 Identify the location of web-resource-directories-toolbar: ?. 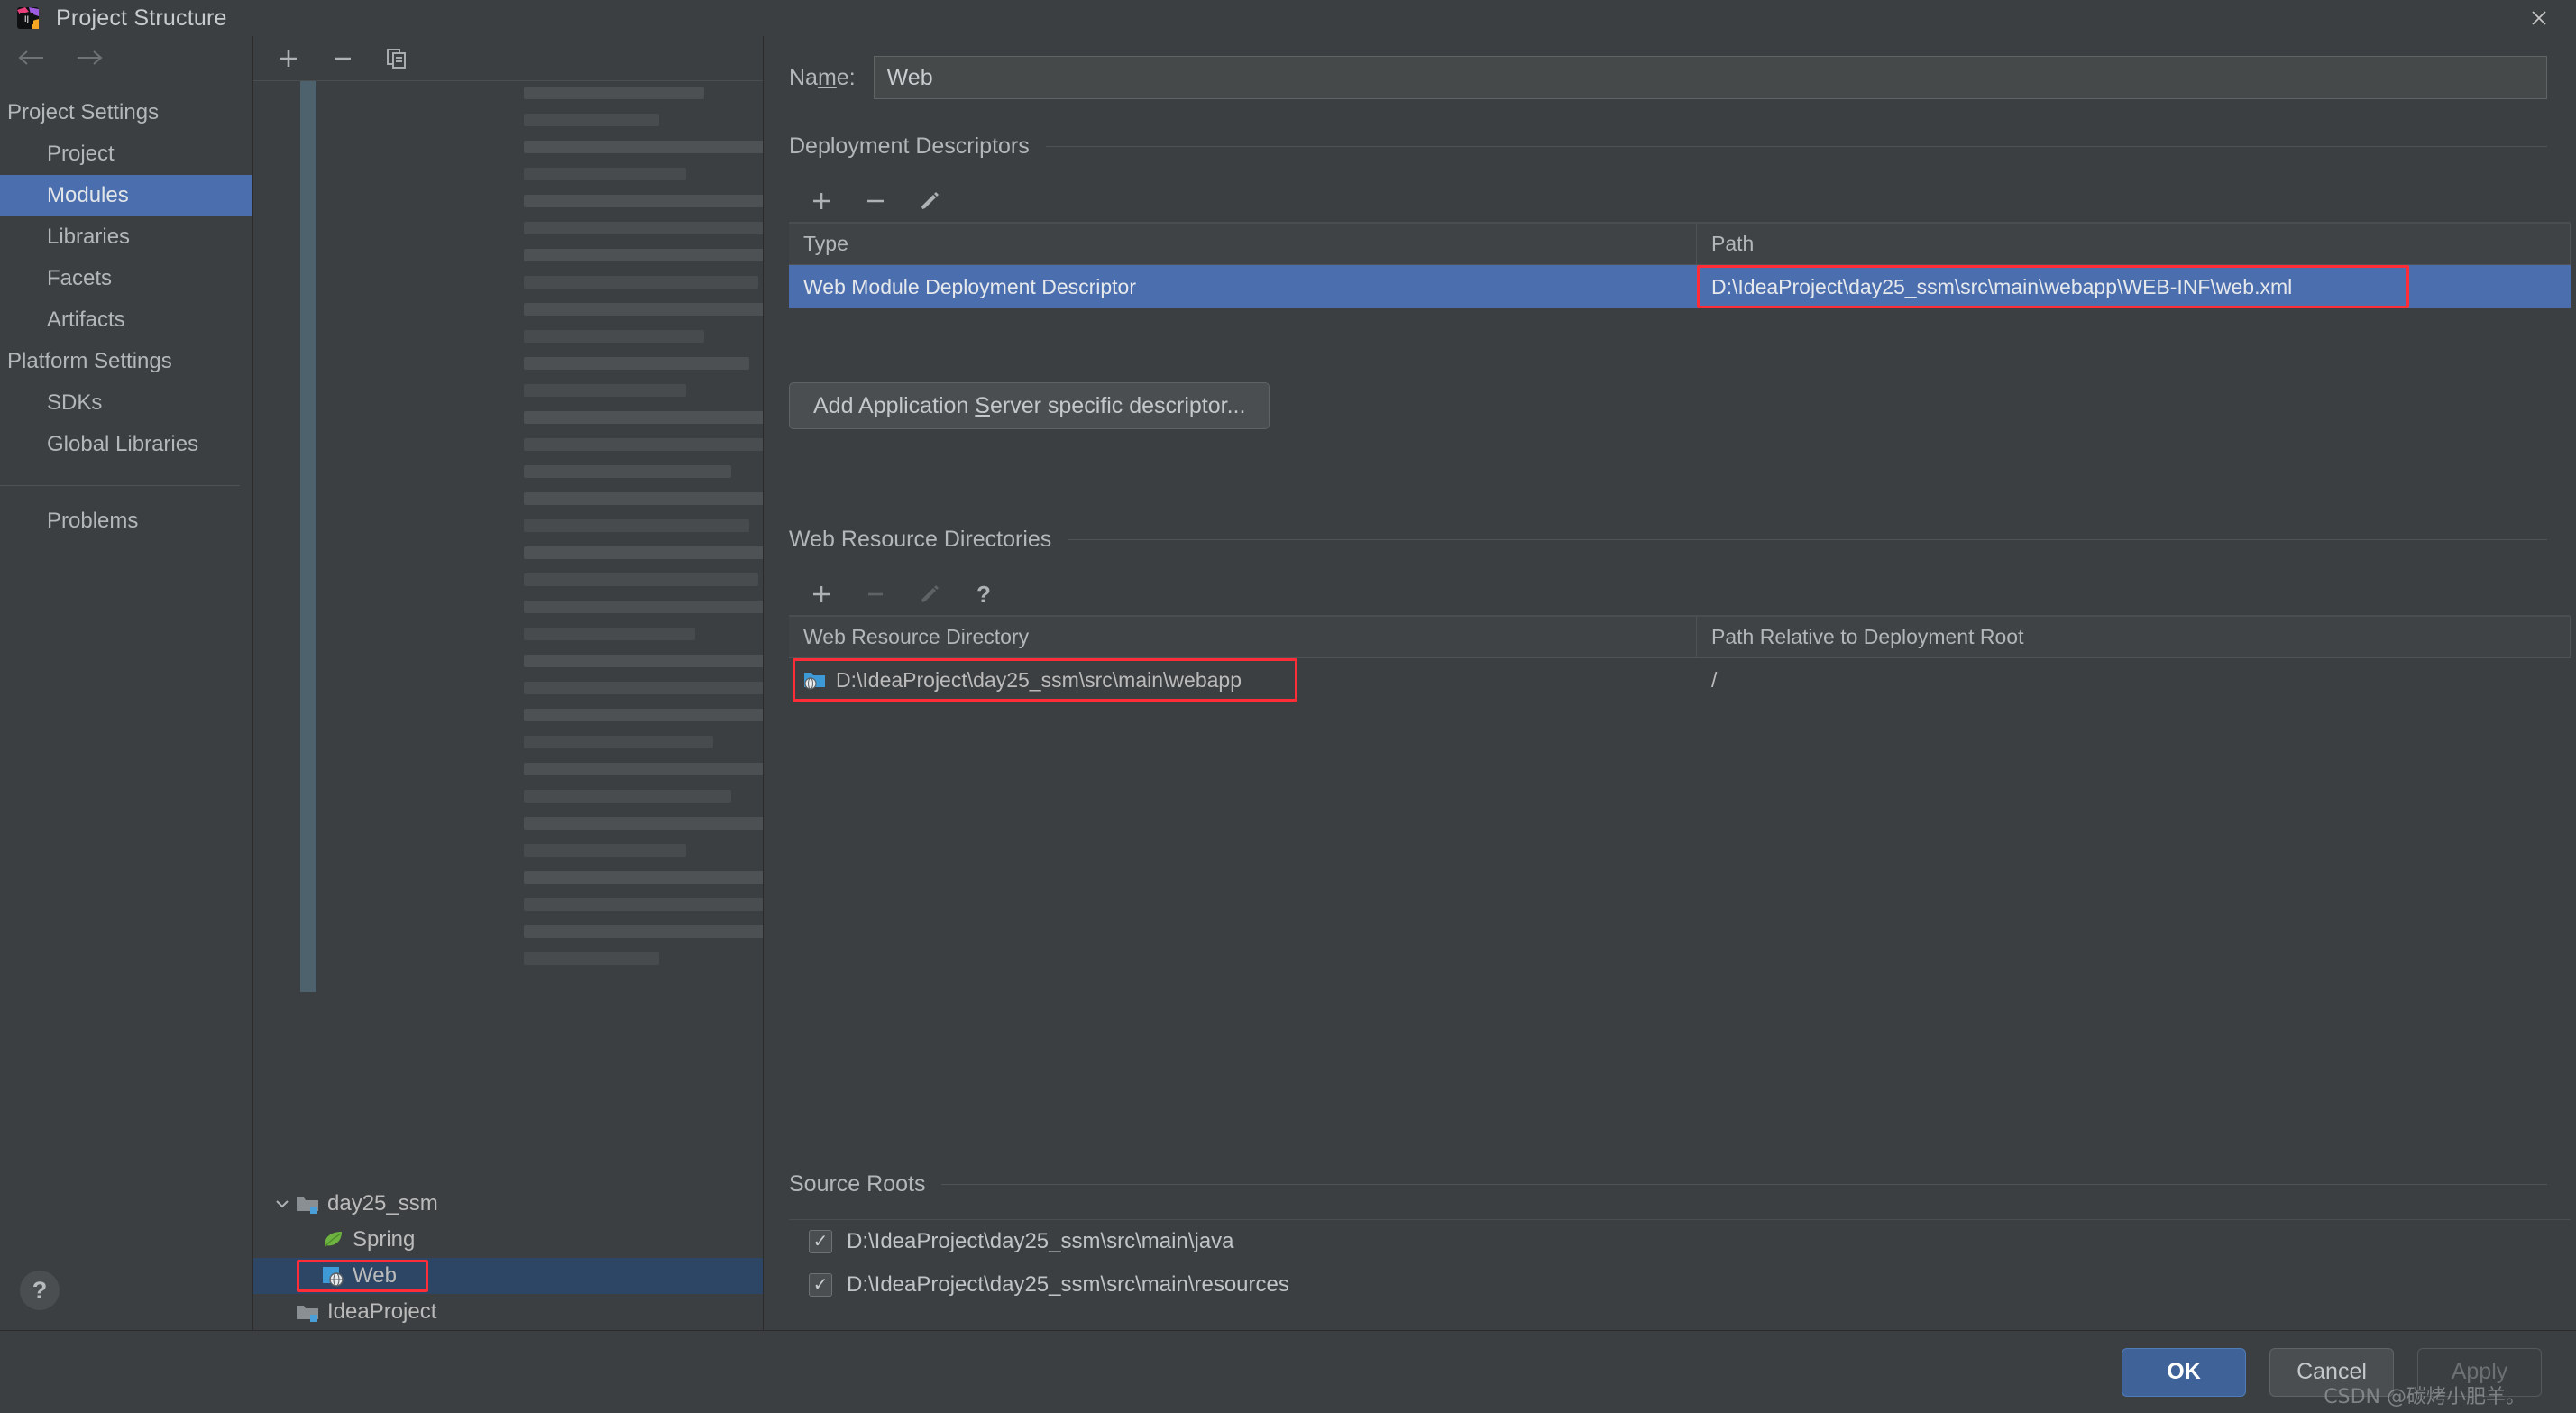
(1680, 594).